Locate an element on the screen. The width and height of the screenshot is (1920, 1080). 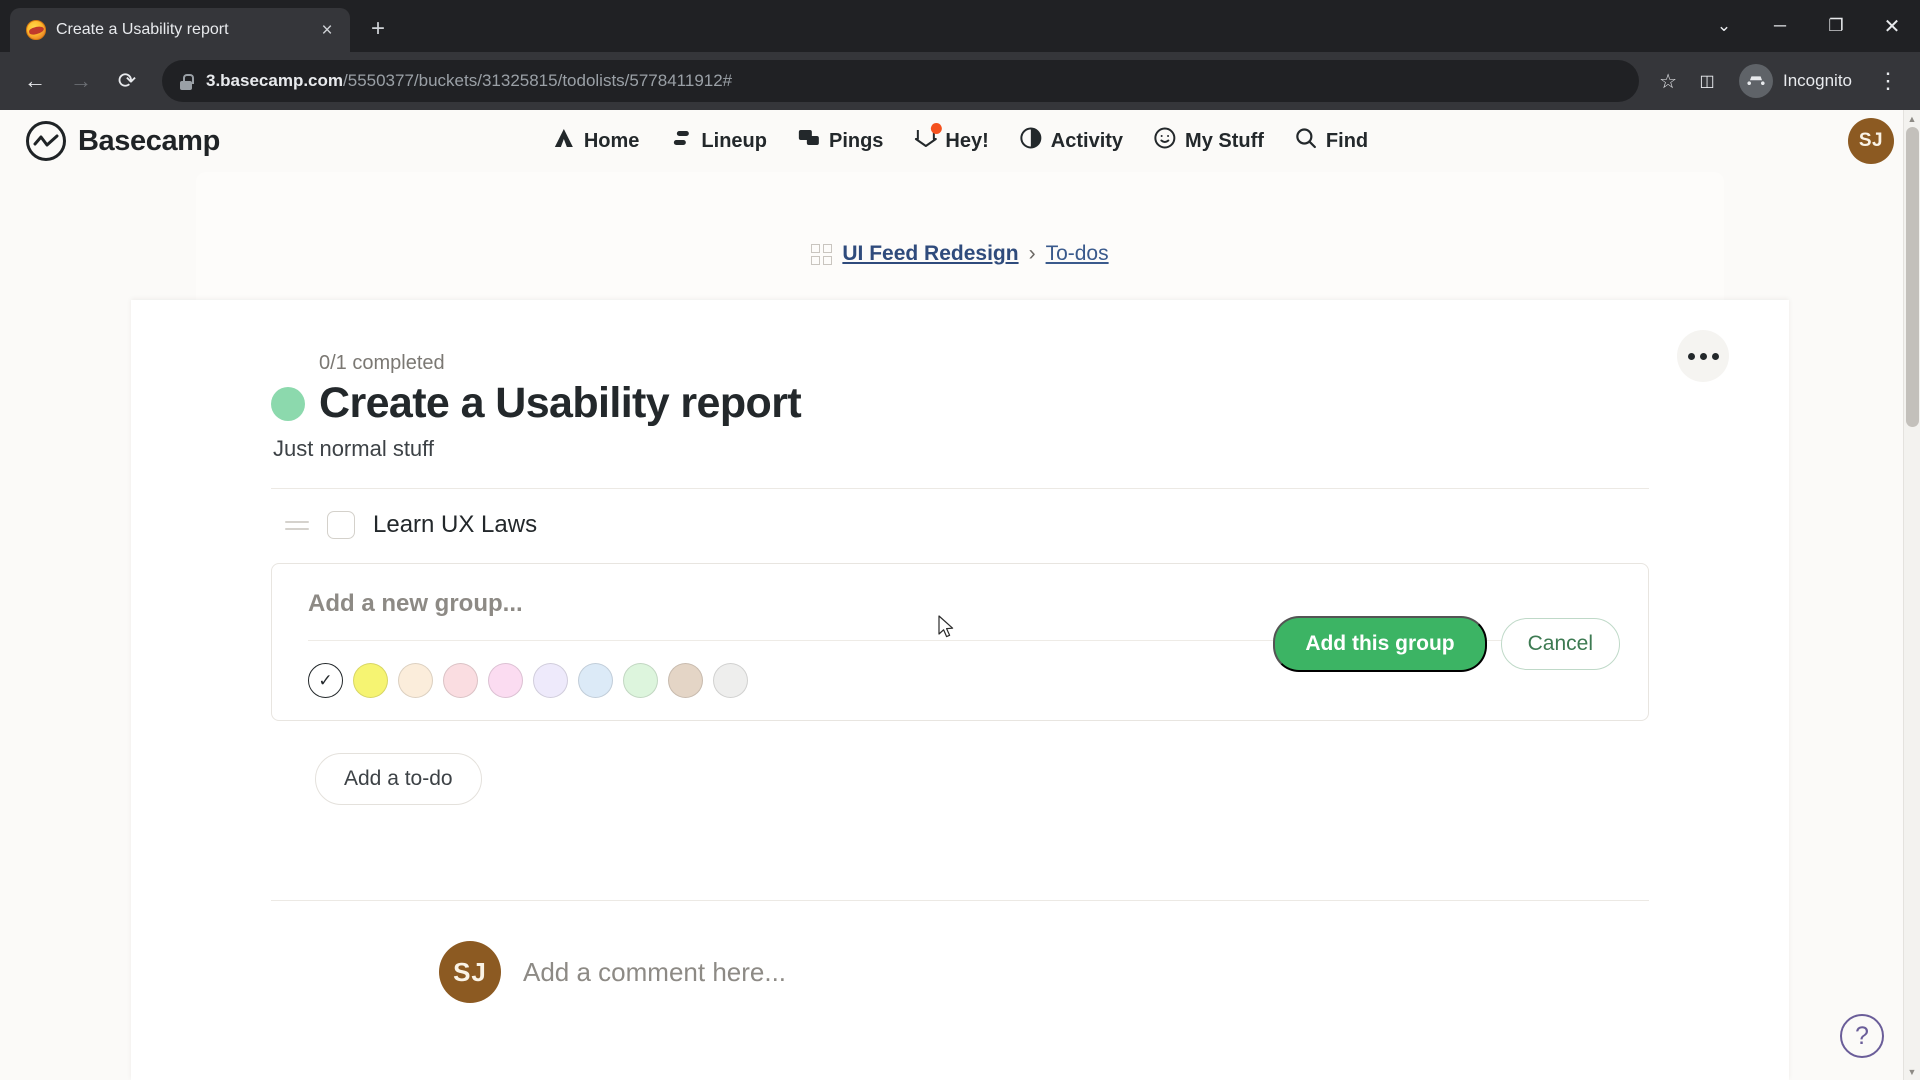
incognito-indicator: Incognito is located at coordinates (1800, 81).